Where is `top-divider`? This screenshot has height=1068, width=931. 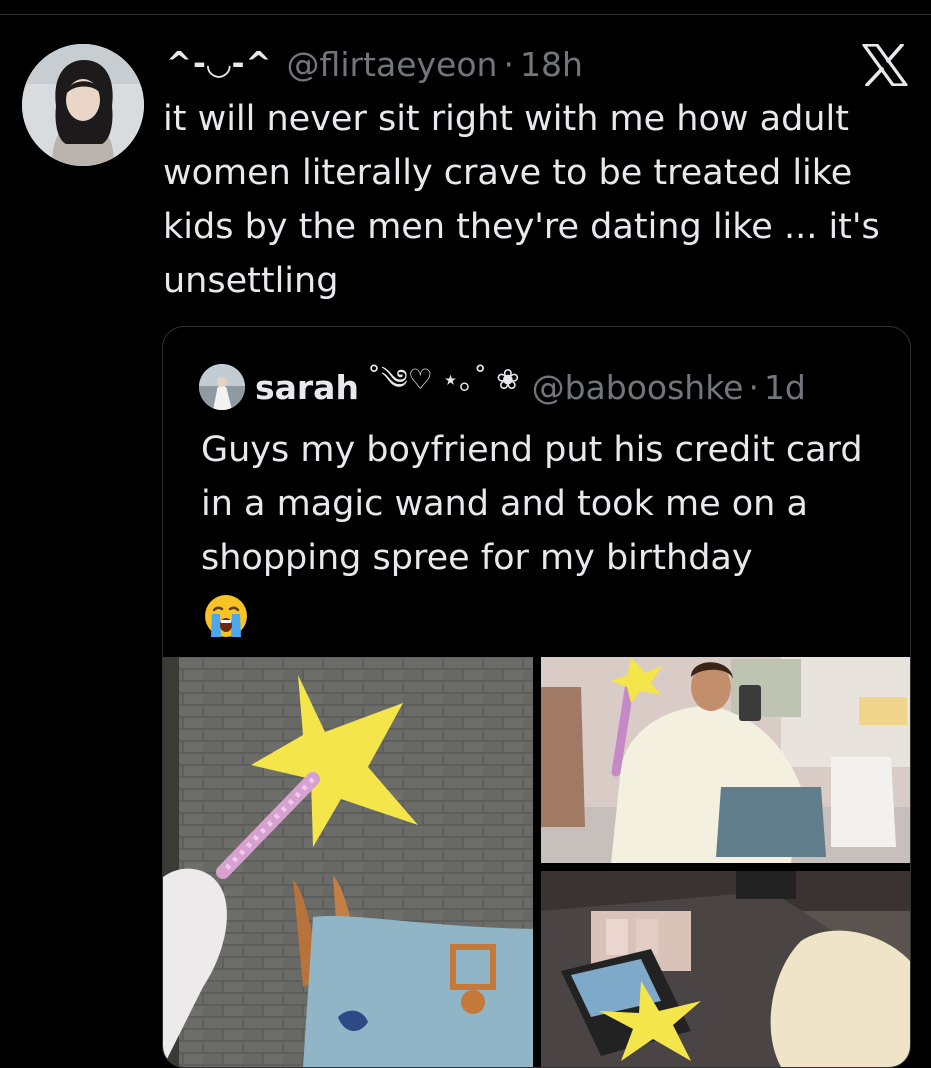 top-divider is located at coordinates (465, 14).